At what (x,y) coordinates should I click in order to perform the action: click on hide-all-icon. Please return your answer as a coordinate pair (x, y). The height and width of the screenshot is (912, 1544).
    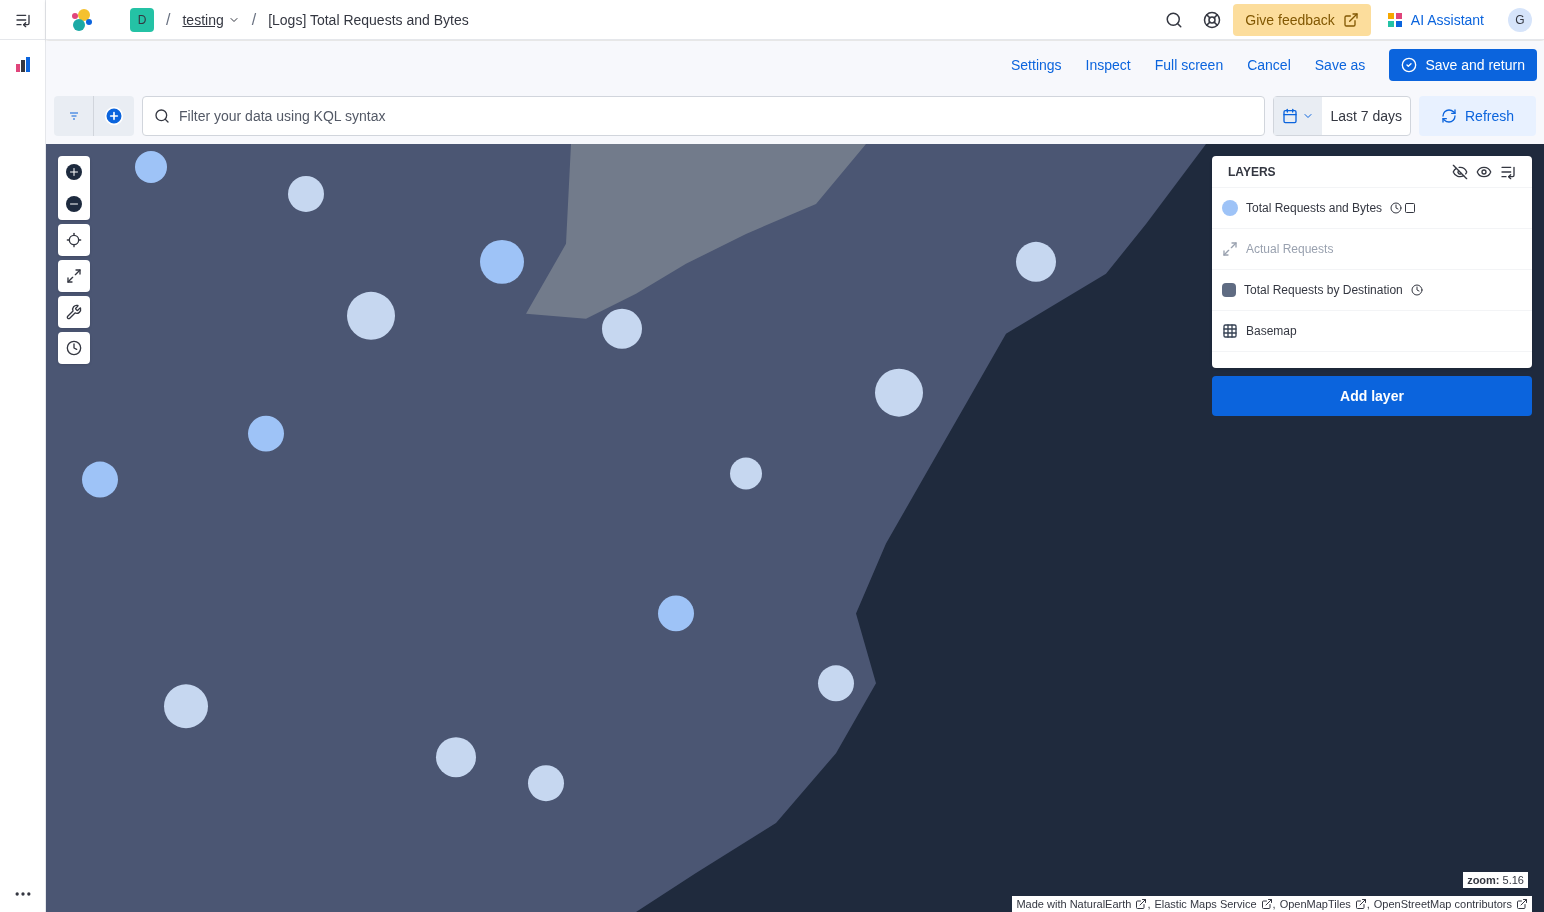
    Looking at the image, I should click on (1460, 171).